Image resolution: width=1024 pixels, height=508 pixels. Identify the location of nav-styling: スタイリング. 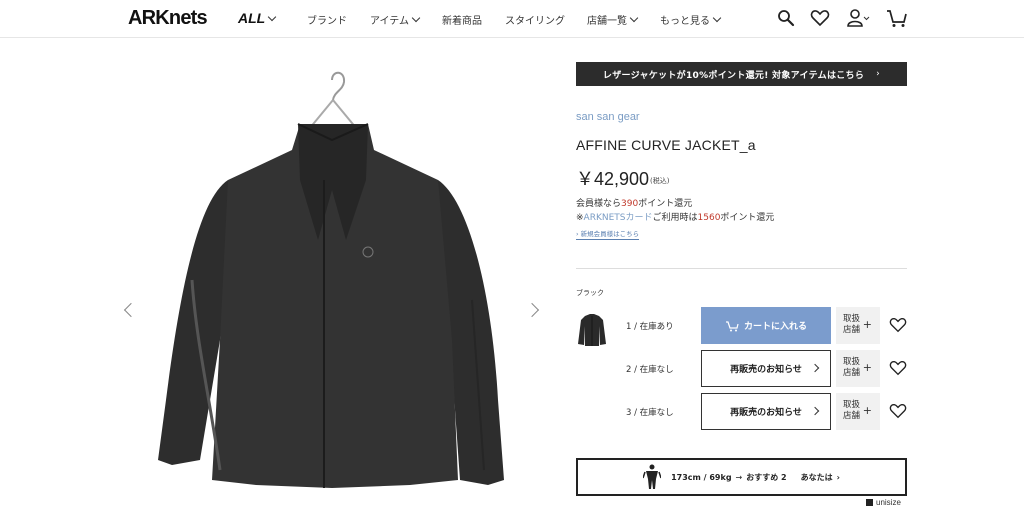
(535, 19).